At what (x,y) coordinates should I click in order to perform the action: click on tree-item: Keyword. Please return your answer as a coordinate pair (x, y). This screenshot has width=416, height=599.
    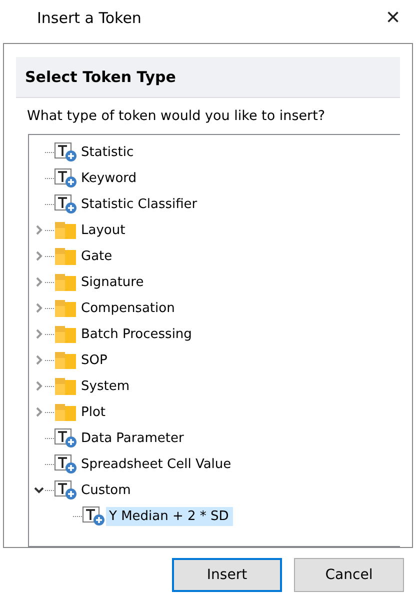
    Looking at the image, I should click on (109, 178).